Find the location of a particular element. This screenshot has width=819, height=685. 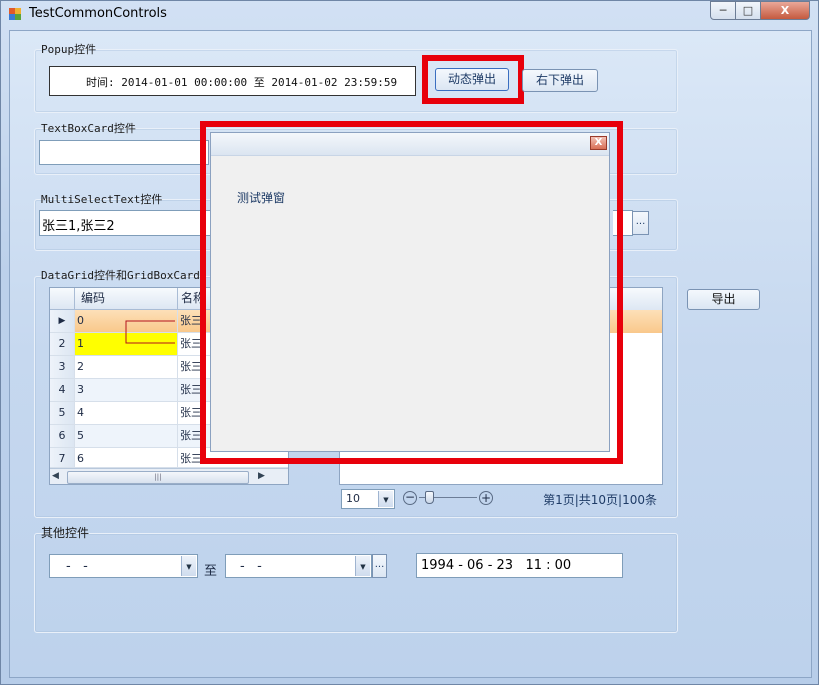

row-number: 5 is located at coordinates (62, 413).